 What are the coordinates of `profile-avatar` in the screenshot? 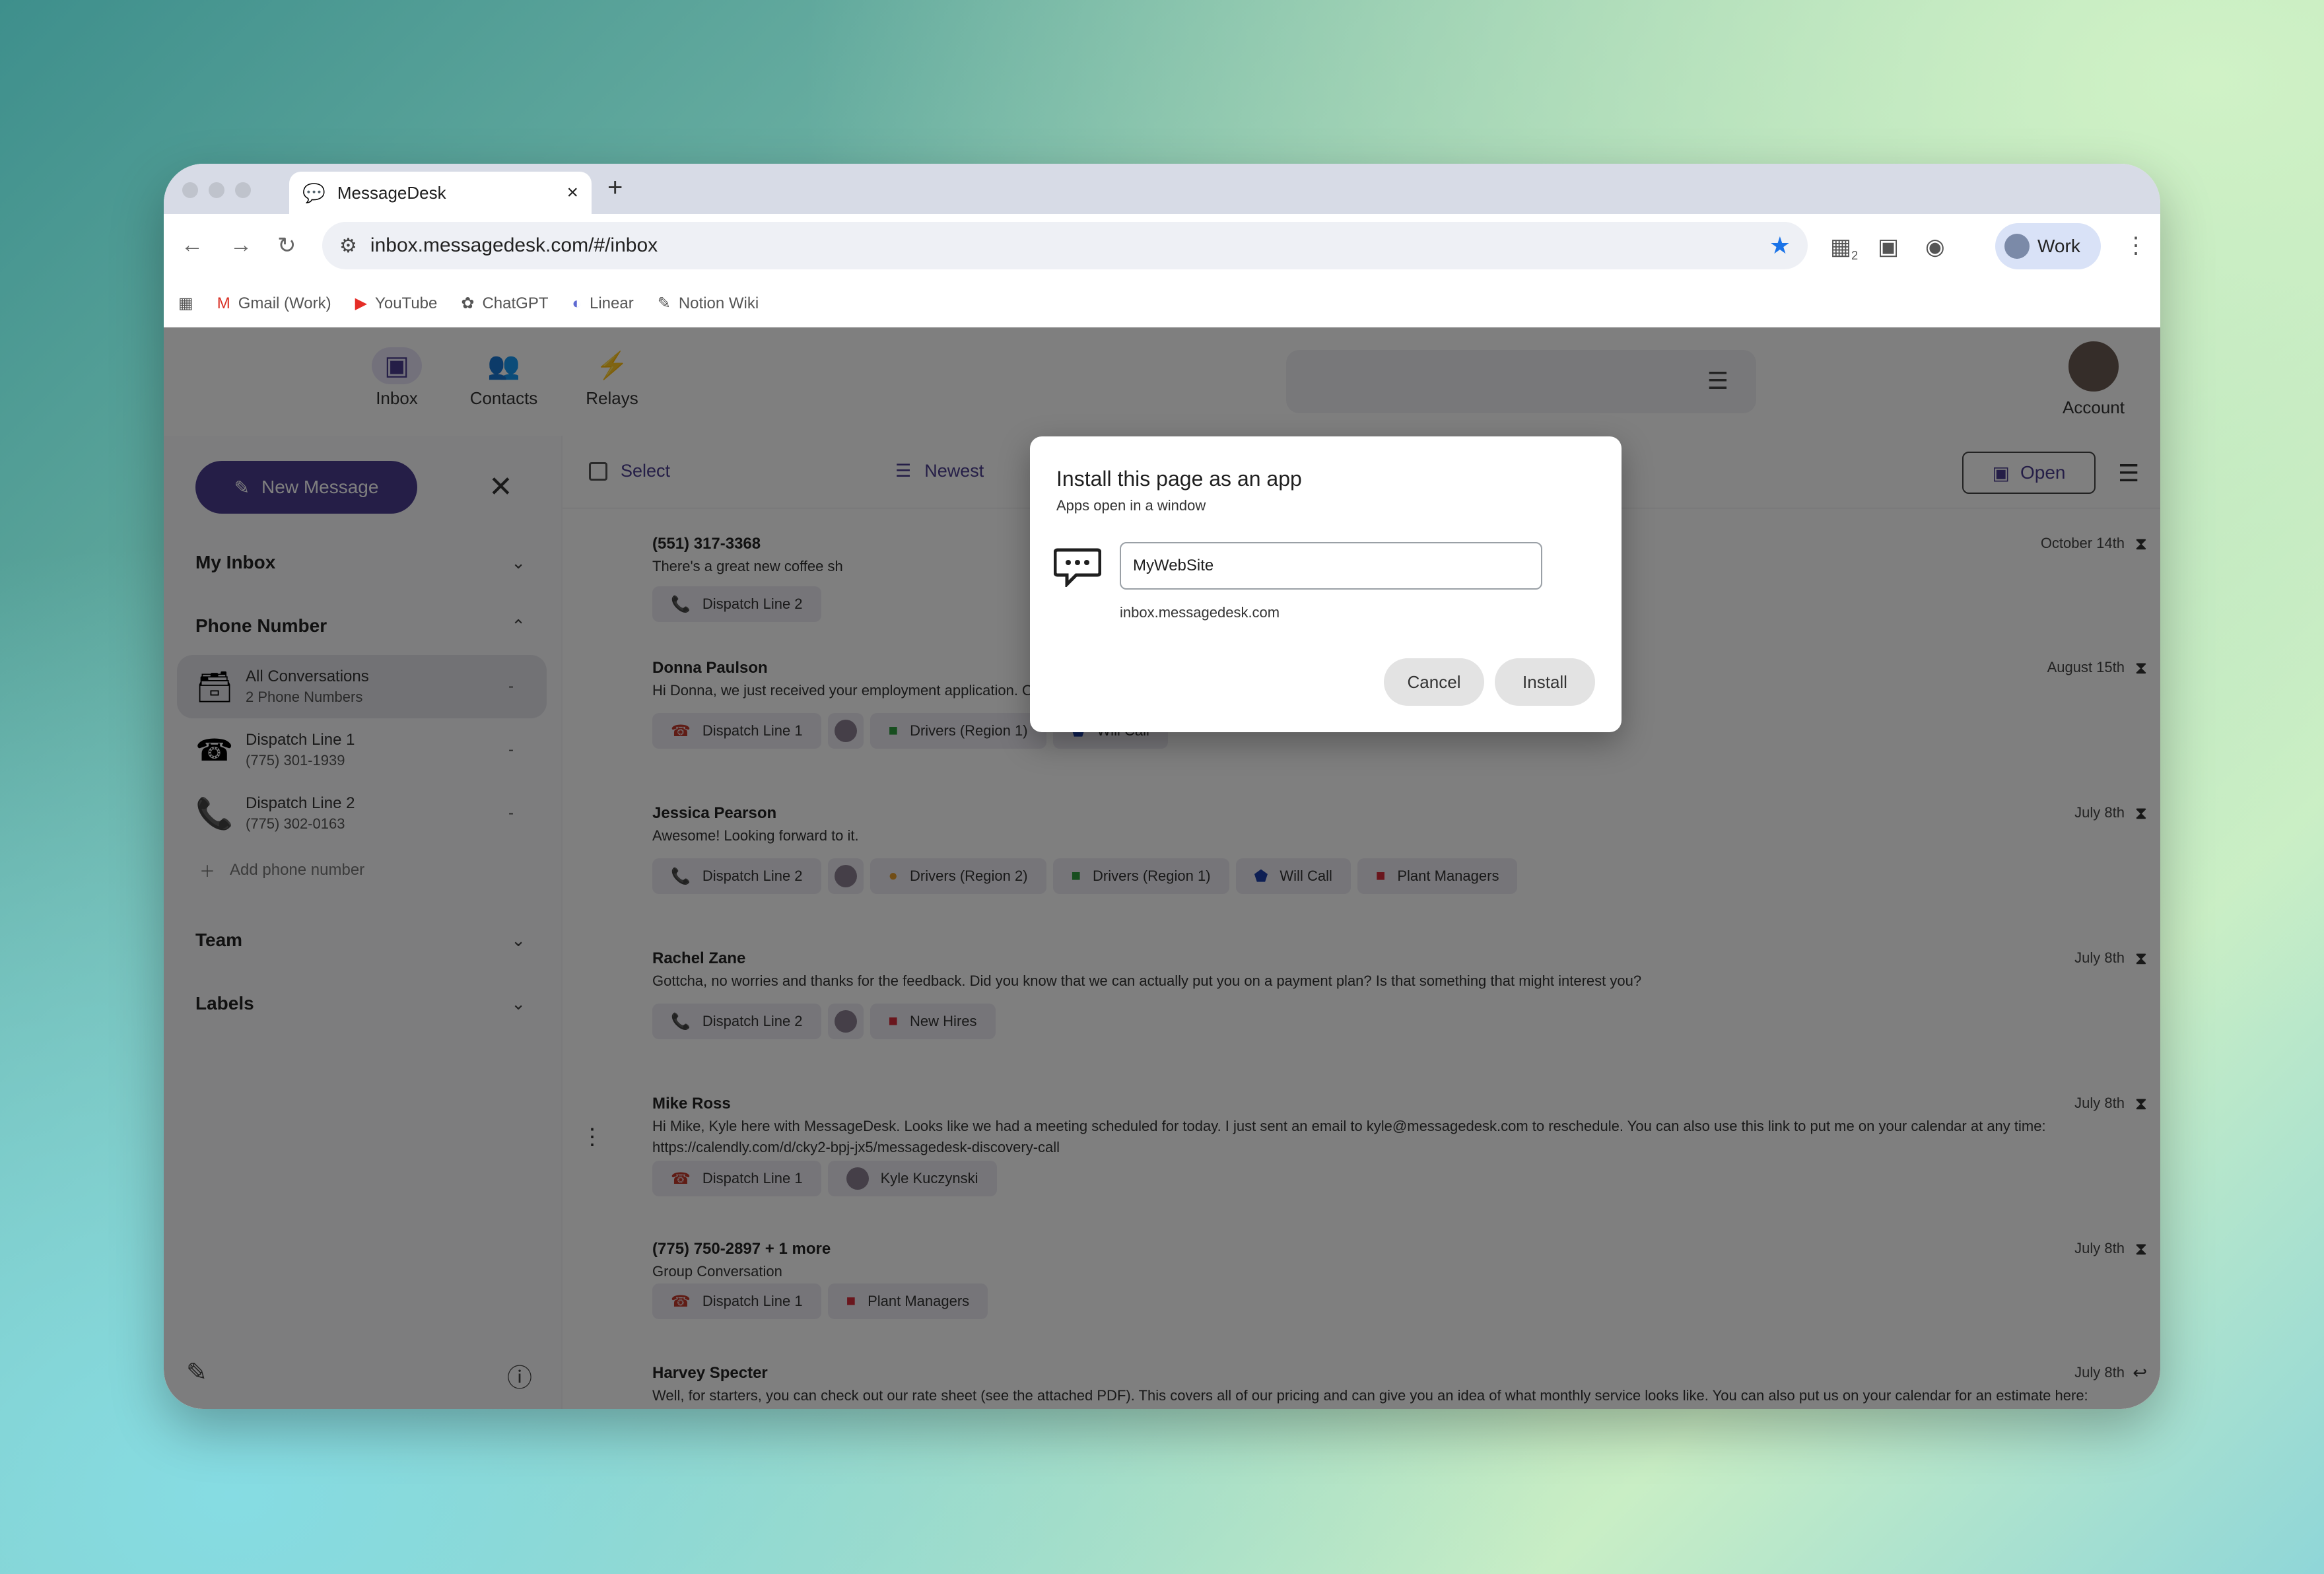 It's located at (2017, 246).